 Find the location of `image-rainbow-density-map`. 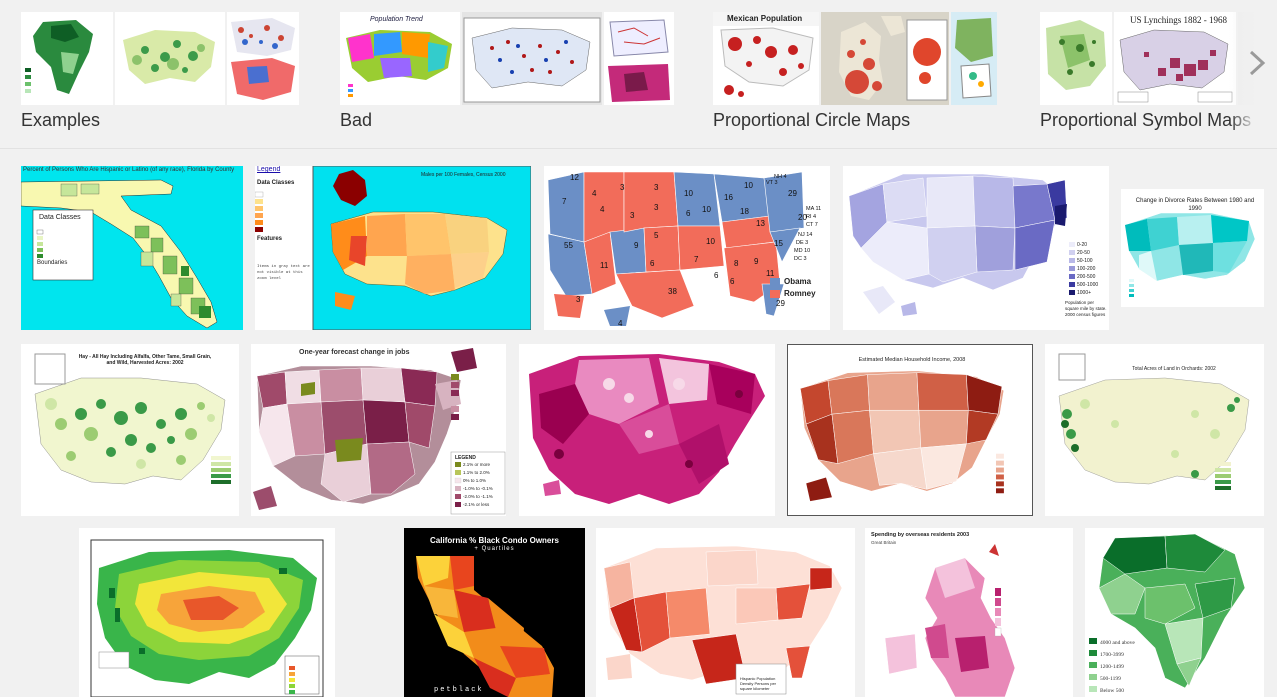

image-rainbow-density-map is located at coordinates (207, 612).